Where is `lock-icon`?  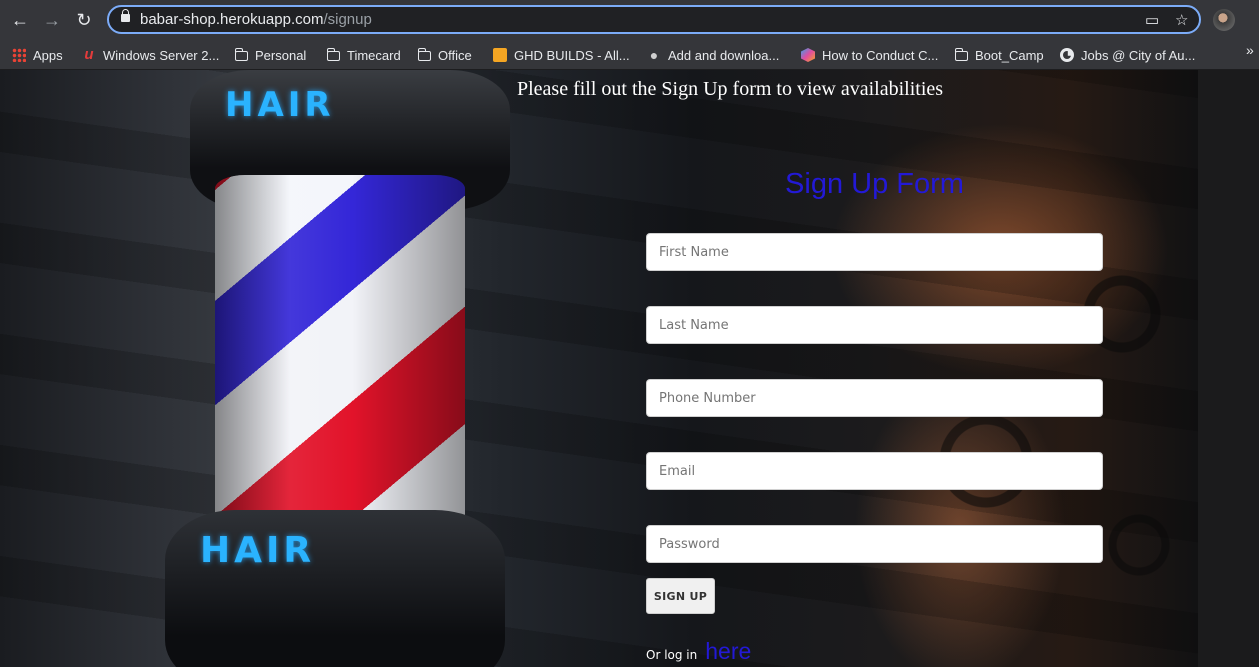 lock-icon is located at coordinates (125, 15).